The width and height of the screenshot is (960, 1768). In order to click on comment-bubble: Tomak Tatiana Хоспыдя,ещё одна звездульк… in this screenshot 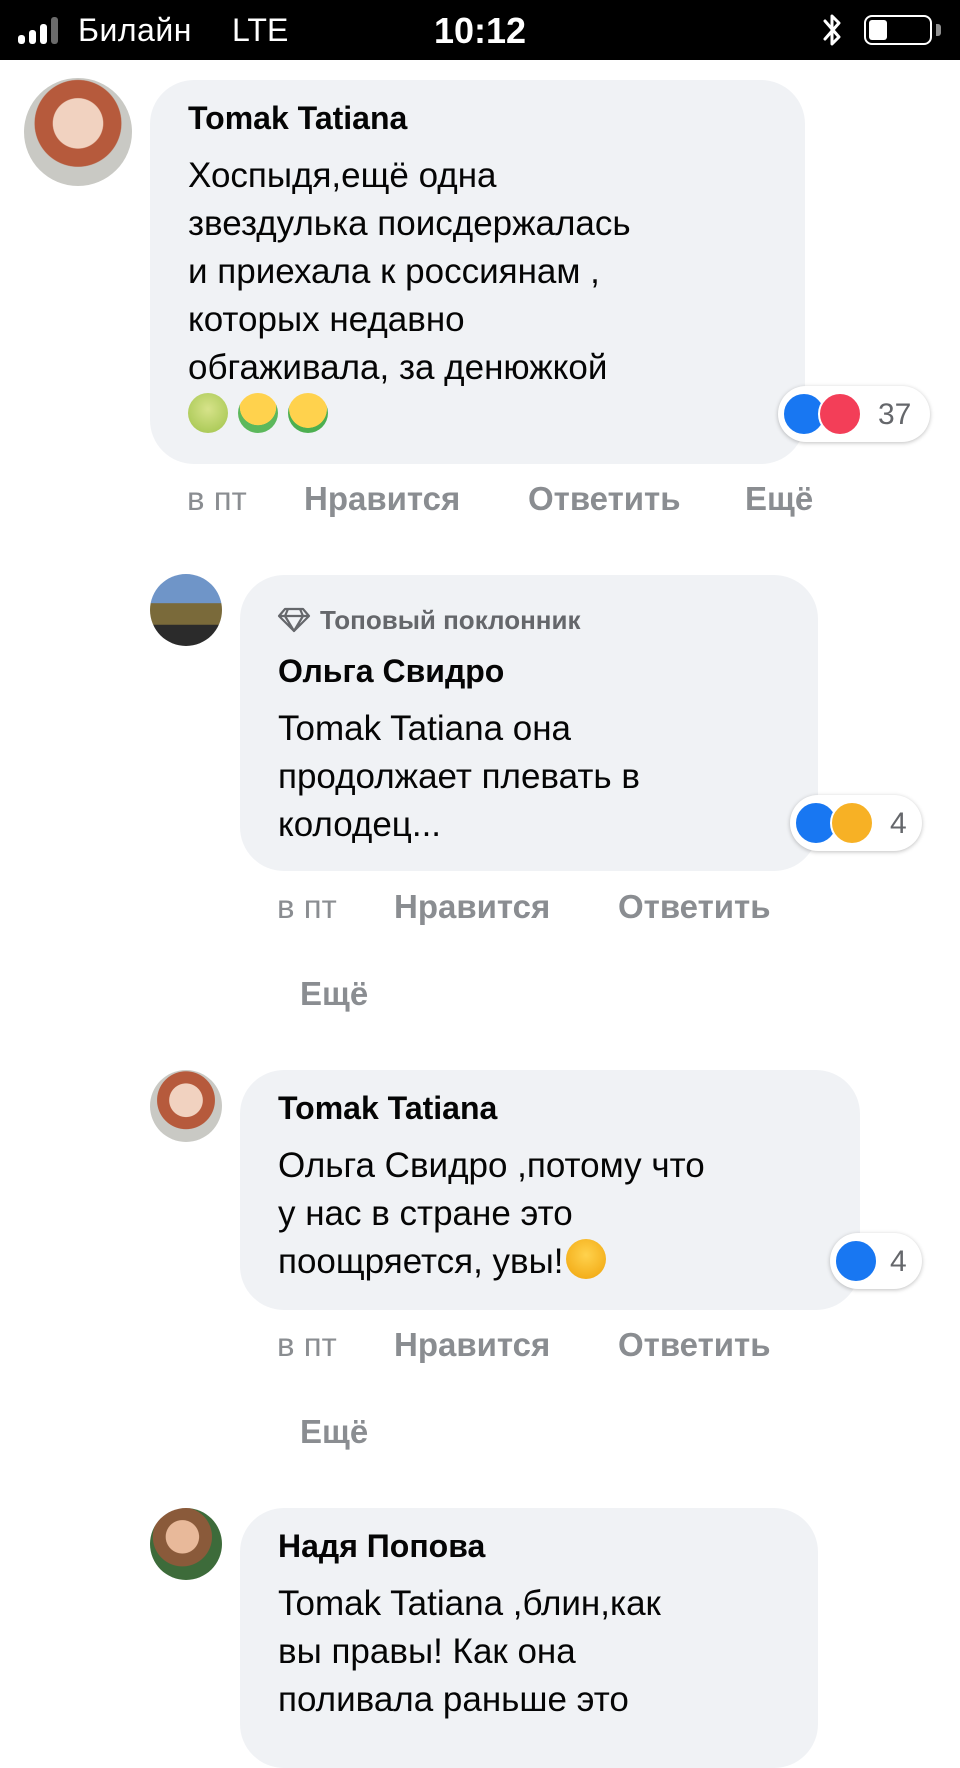, I will do `click(477, 272)`.